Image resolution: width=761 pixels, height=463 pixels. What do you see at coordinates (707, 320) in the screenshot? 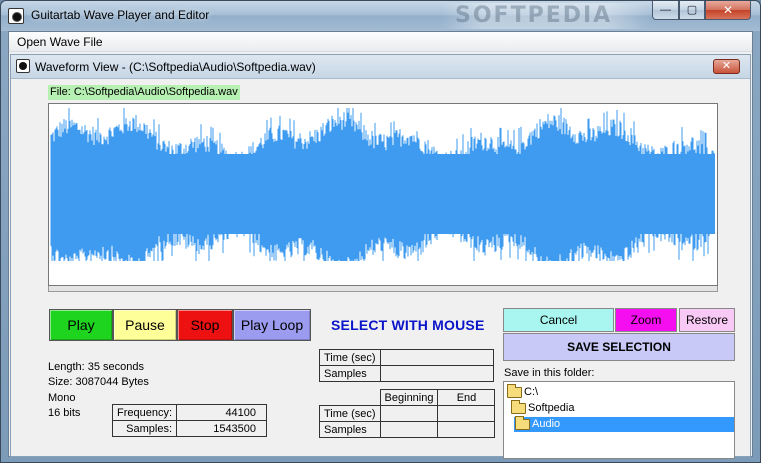
I see `restore-button: Restore` at bounding box center [707, 320].